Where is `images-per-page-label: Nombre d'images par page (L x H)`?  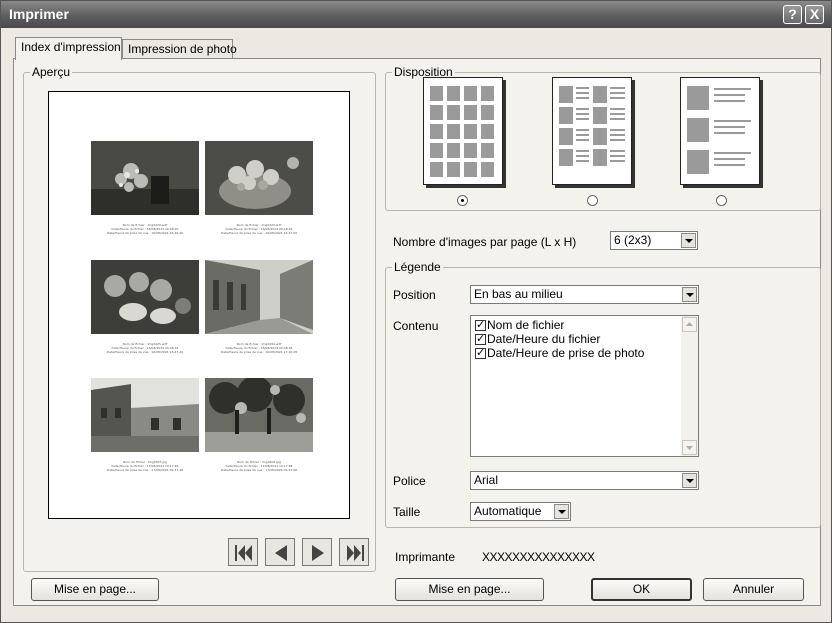 images-per-page-label: Nombre d'images par page (L x H) is located at coordinates (485, 242).